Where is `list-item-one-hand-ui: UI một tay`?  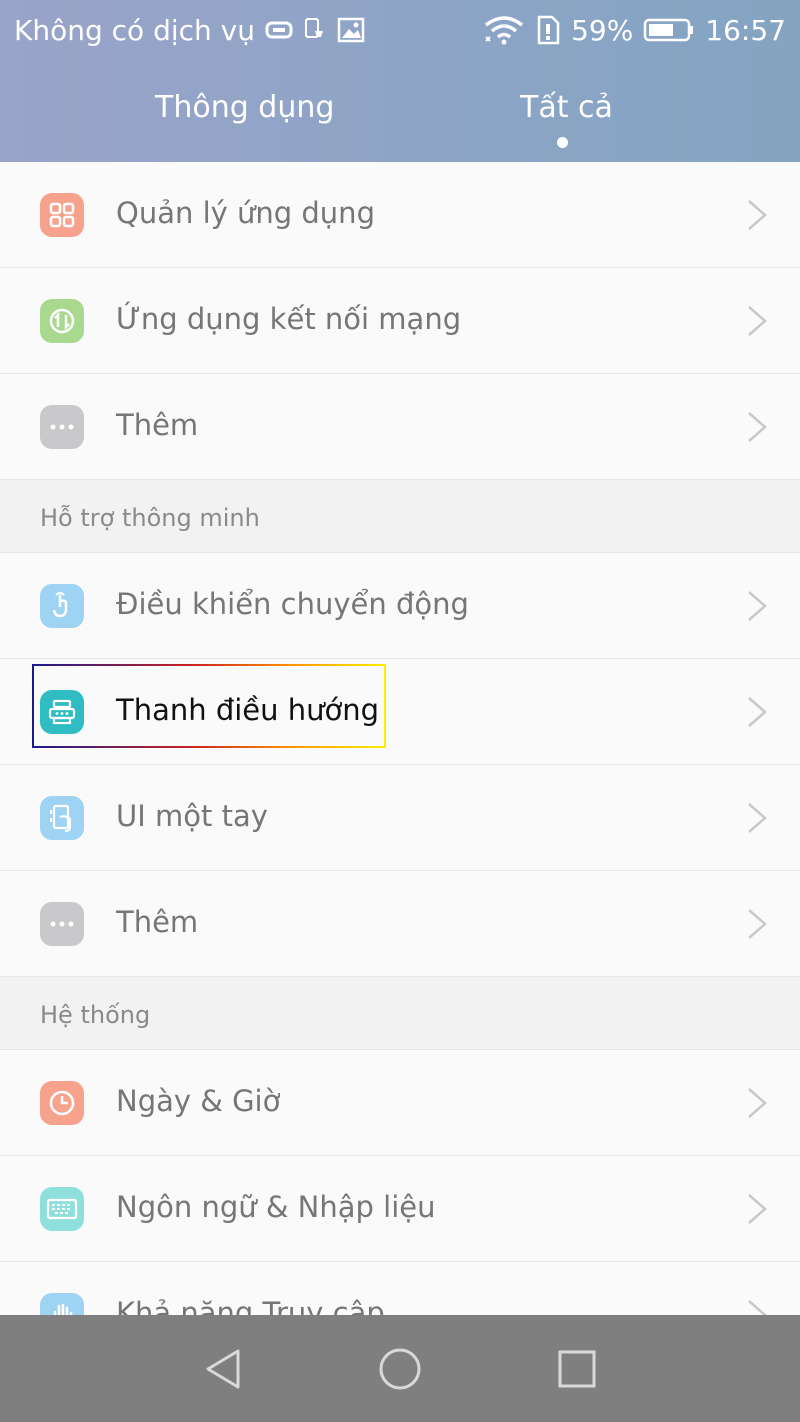 list-item-one-hand-ui: UI một tay is located at coordinates (400, 818).